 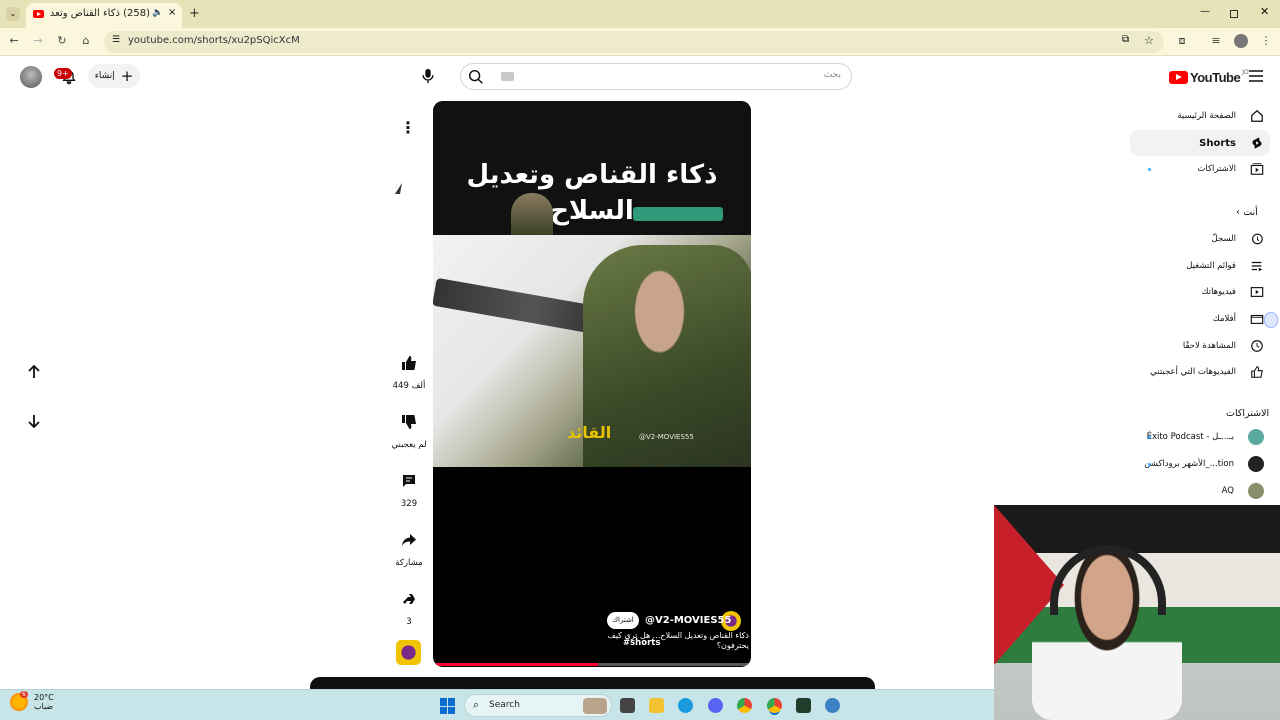 I want to click on search-box: بحث, so click(x=656, y=76).